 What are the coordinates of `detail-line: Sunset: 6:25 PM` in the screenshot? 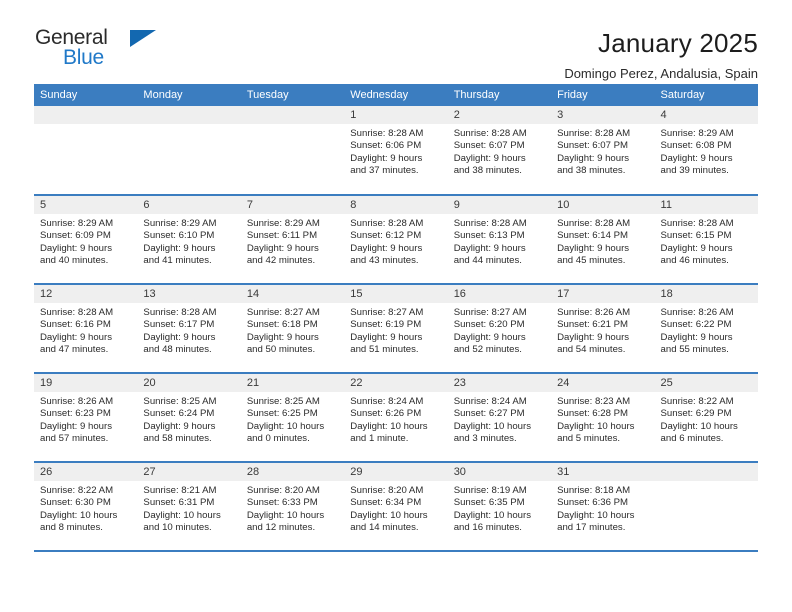 It's located at (282, 414).